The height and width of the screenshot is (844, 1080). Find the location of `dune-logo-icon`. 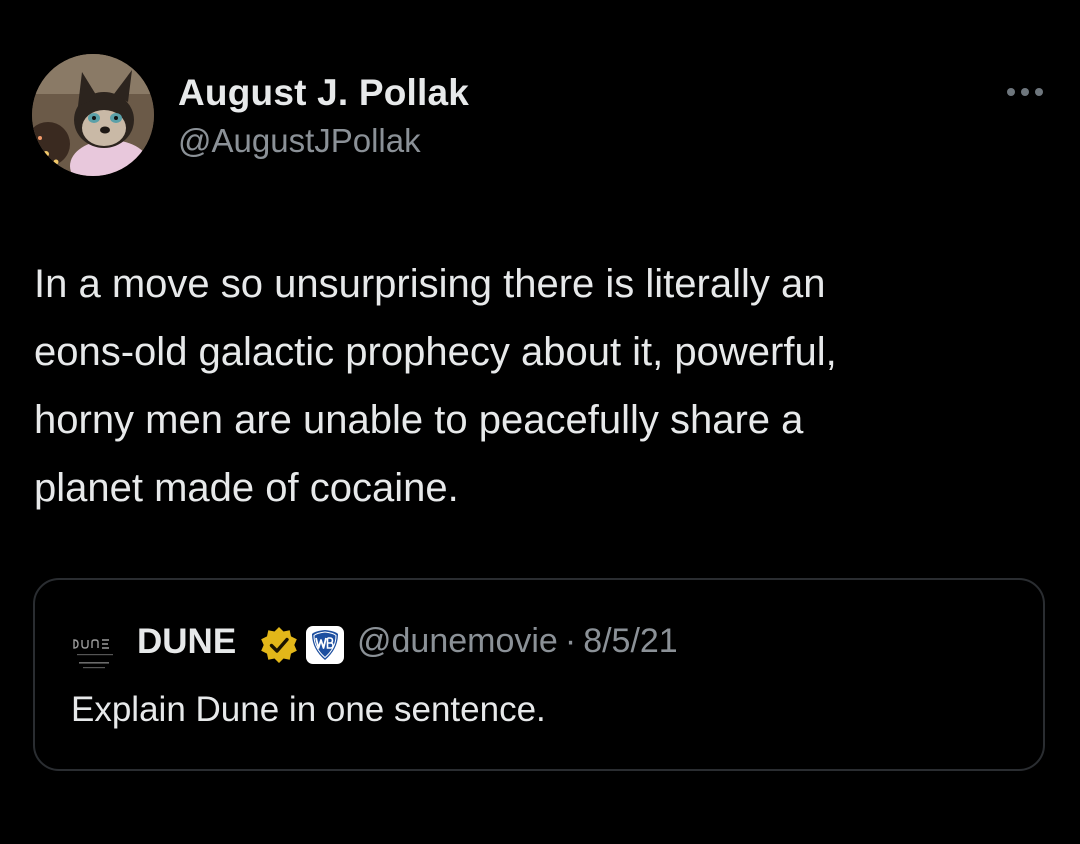

dune-logo-icon is located at coordinates (97, 654).